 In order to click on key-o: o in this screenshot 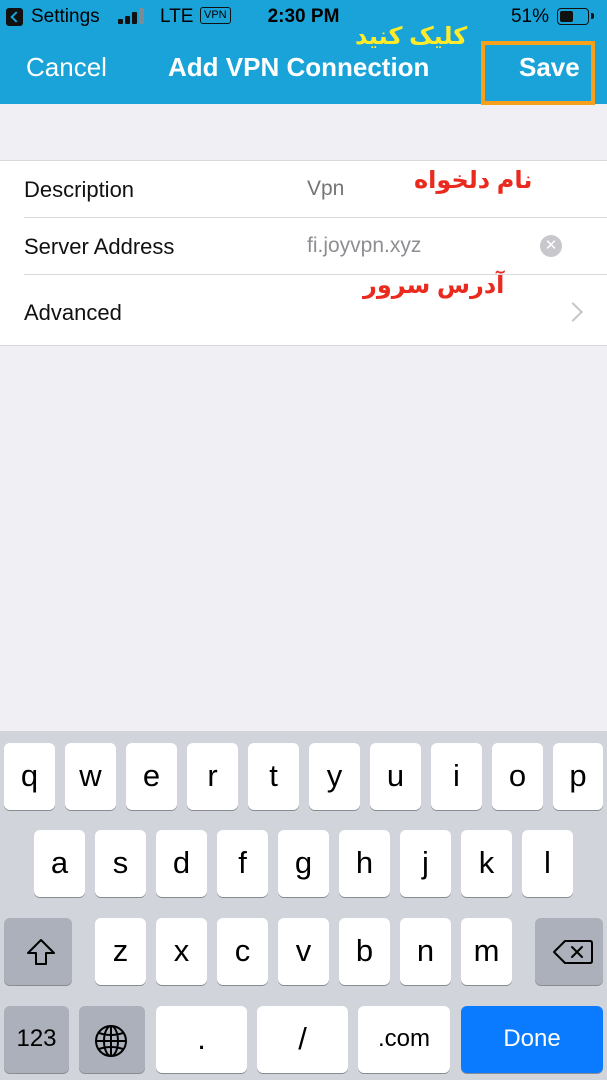, I will do `click(517, 776)`.